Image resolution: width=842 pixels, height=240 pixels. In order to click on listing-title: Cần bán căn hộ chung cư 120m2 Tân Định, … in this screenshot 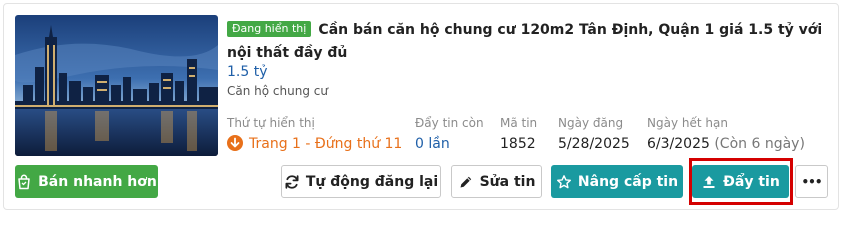, I will do `click(524, 41)`.